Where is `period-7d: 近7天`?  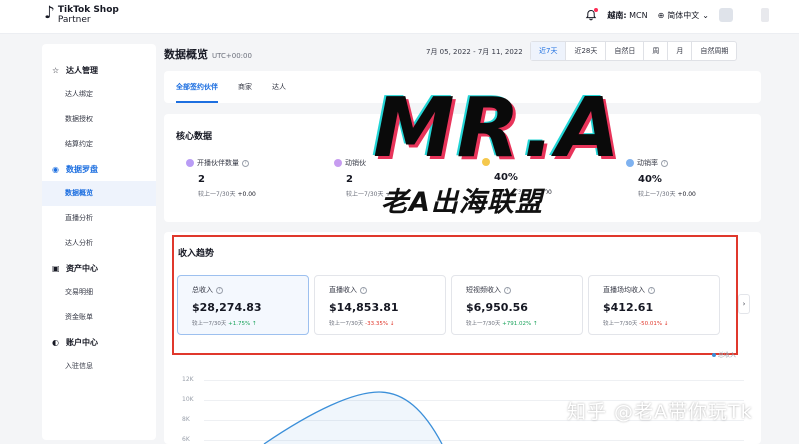
period-7d: 近7天 is located at coordinates (549, 51).